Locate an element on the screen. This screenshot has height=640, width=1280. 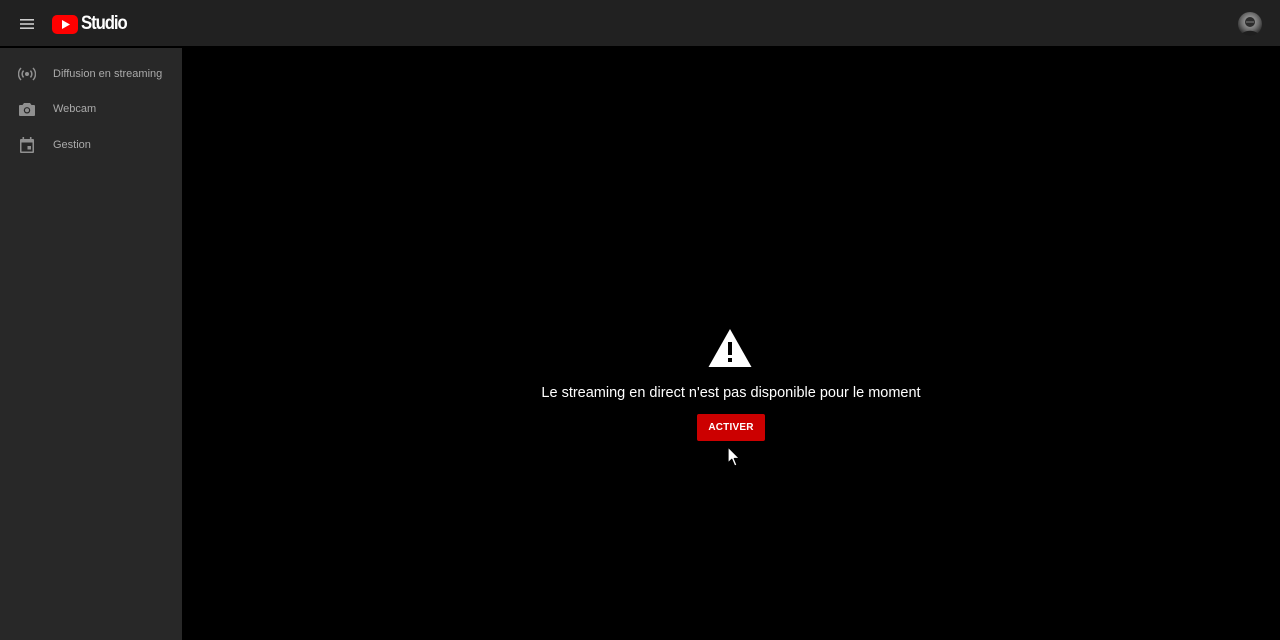
logo-text: Studio is located at coordinates (104, 23).